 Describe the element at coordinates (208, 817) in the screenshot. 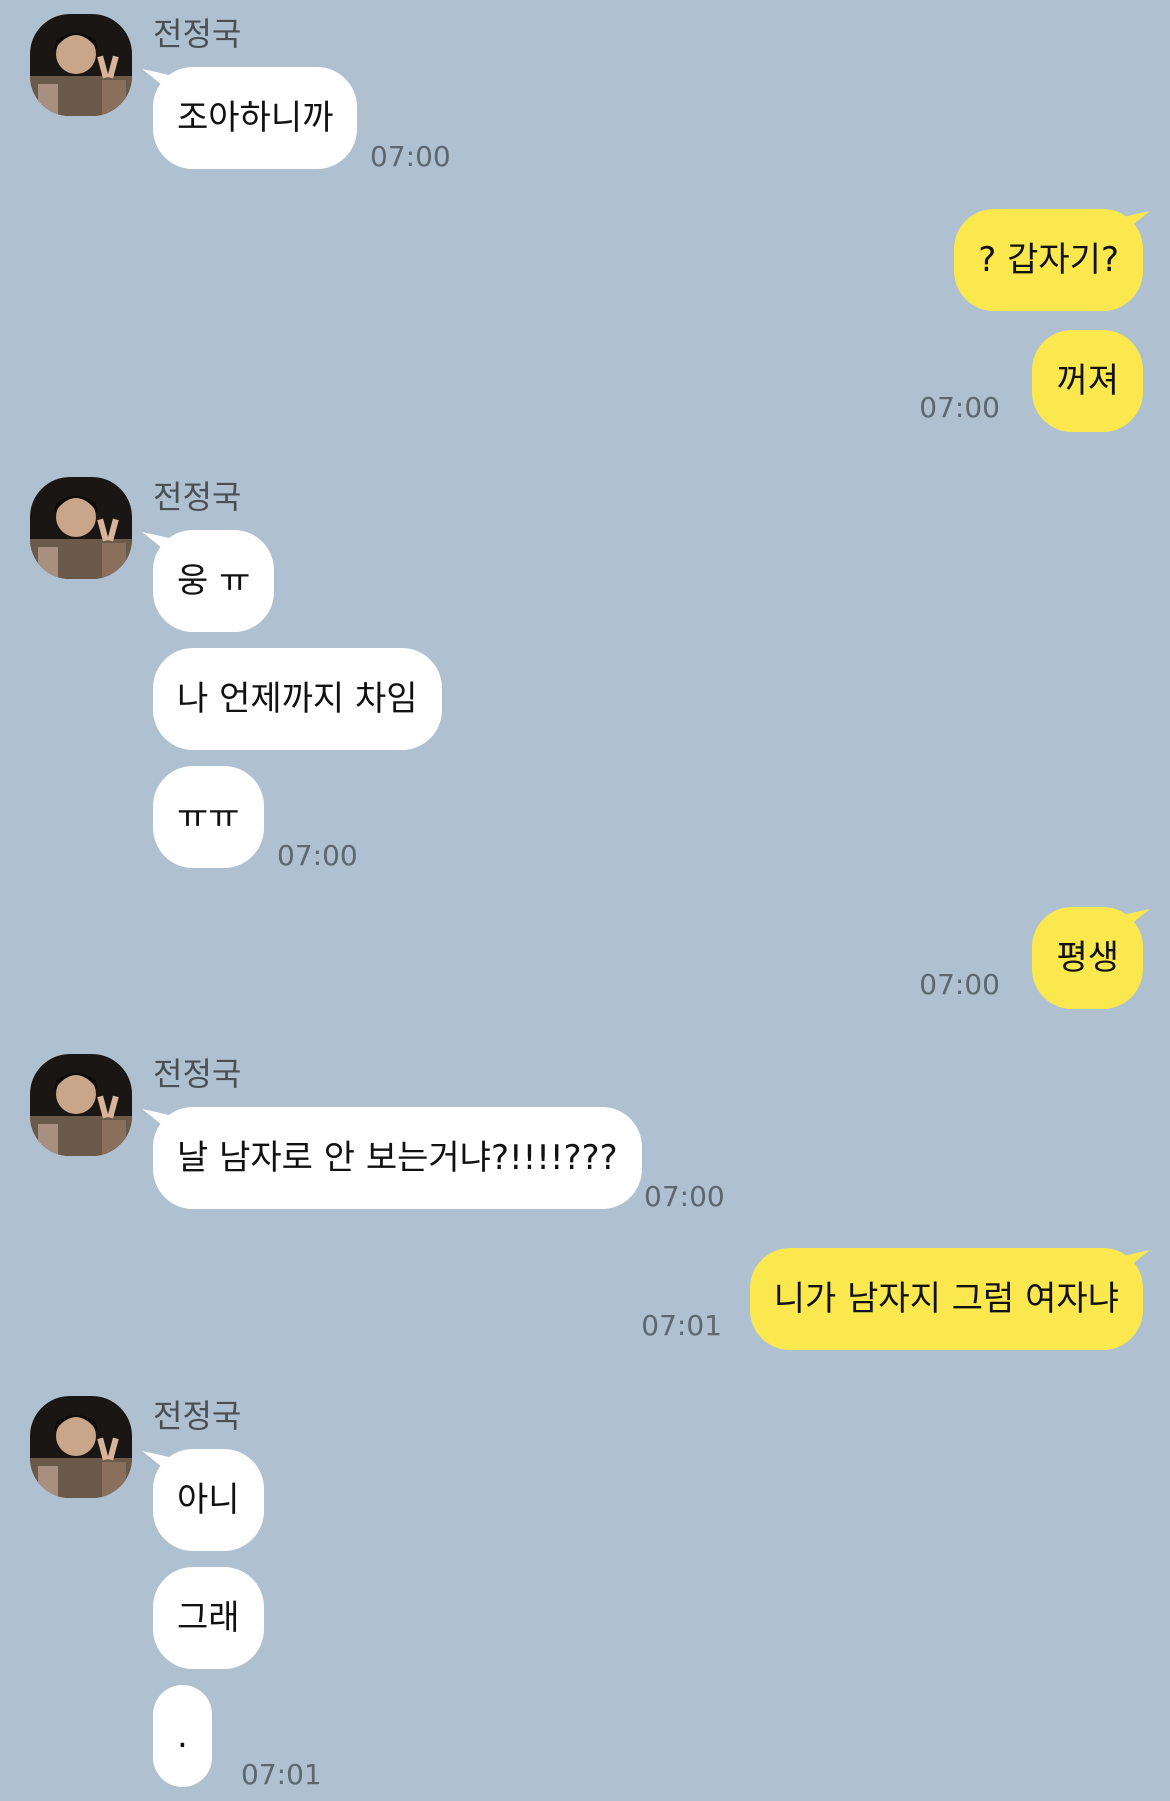

I see `message-bubble: ㅠㅠ` at that location.